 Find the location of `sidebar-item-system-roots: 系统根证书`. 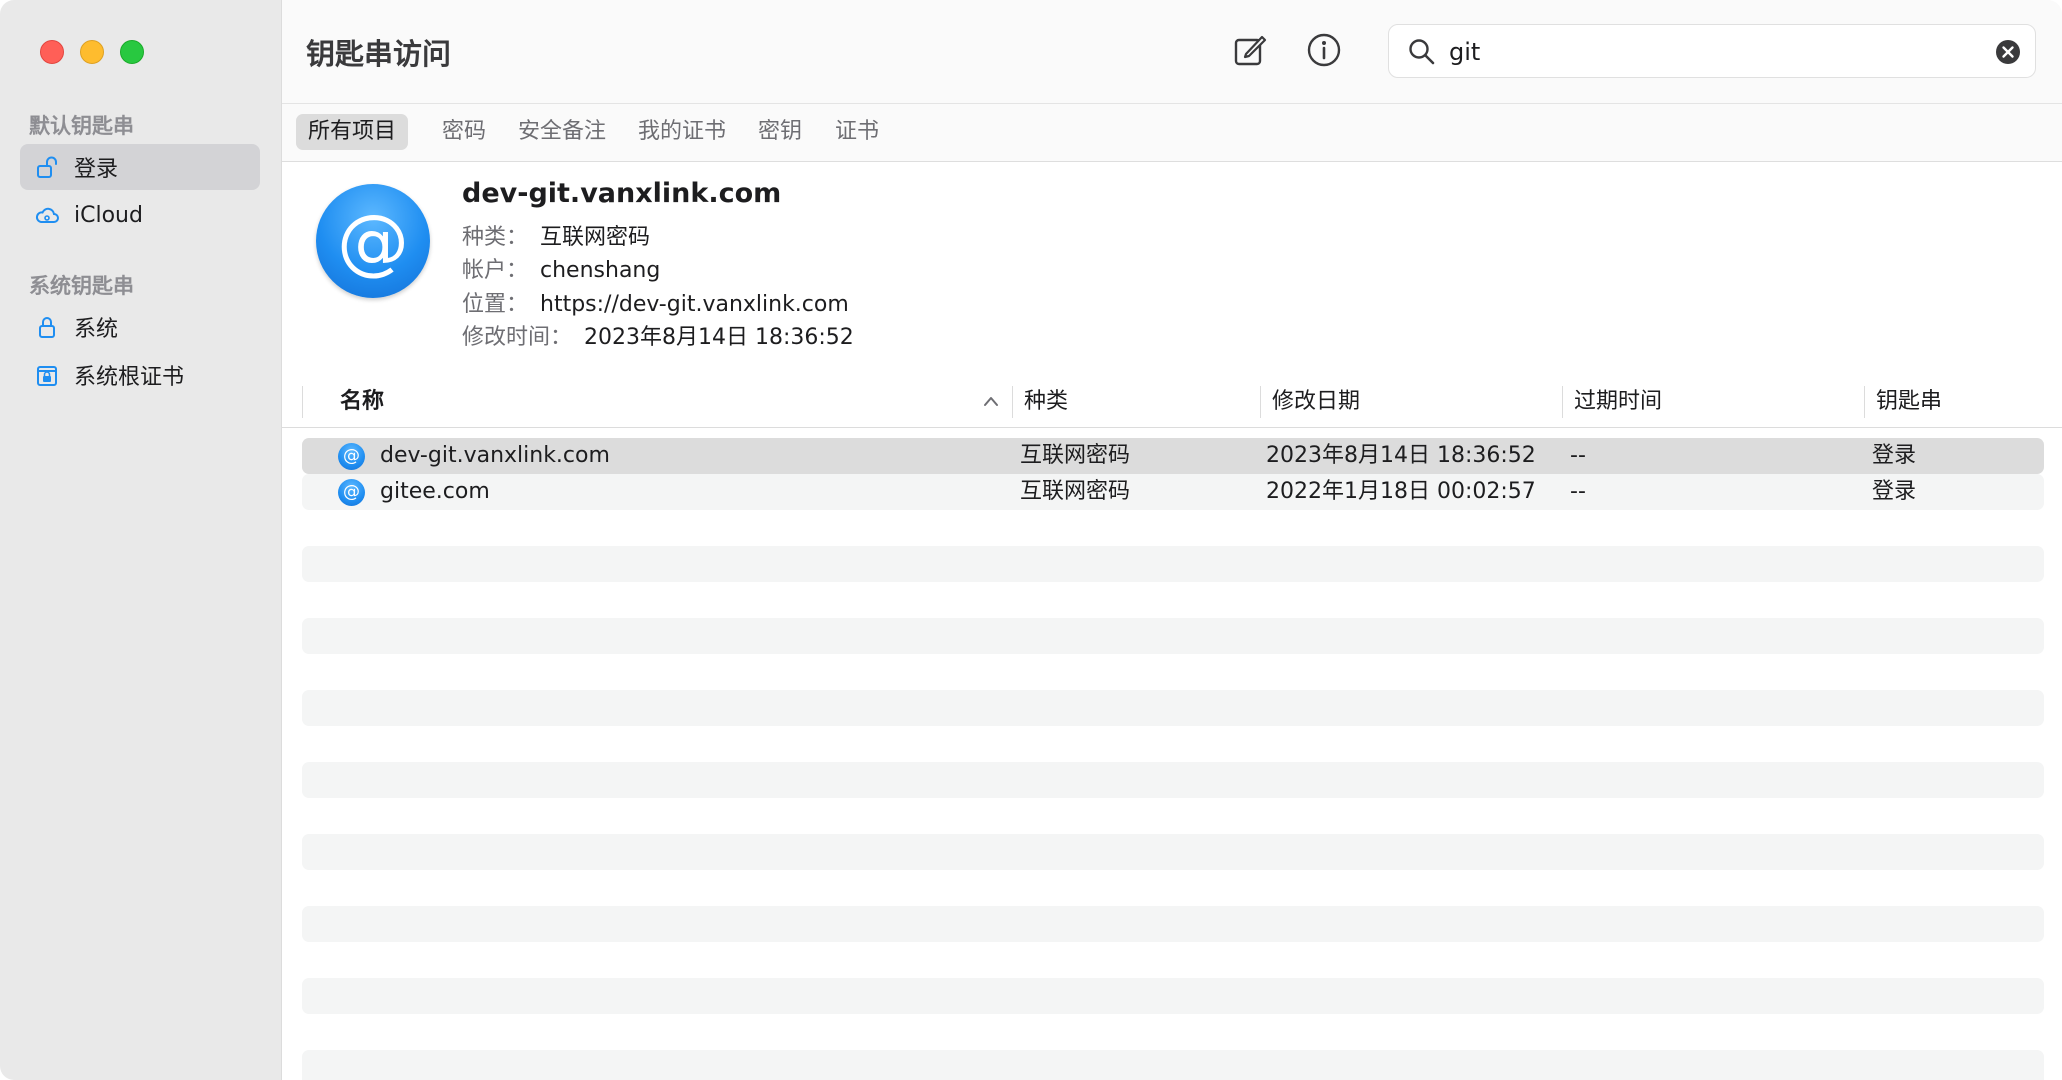

sidebar-item-system-roots: 系统根证书 is located at coordinates (140, 375).